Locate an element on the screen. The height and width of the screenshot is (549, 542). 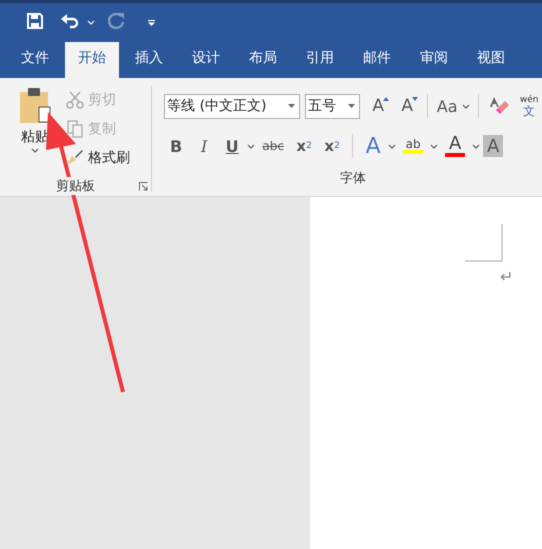
phonetic-guide-button: wén 文 is located at coordinates (529, 106).